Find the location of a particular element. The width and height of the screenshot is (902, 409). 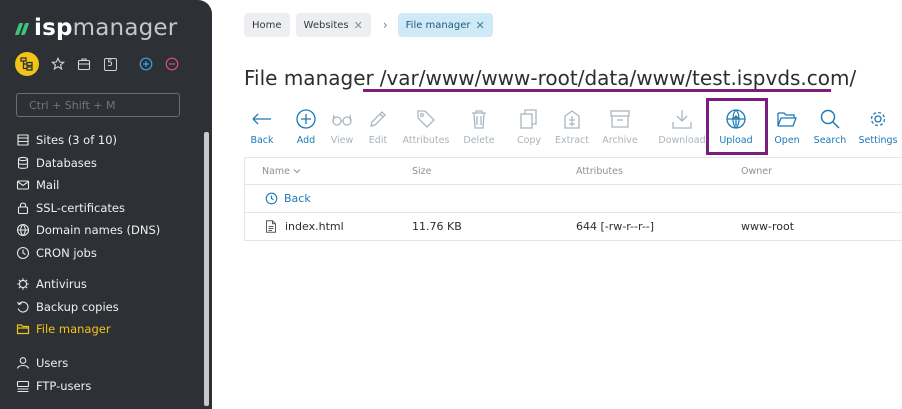

ssl-icon is located at coordinates (23, 208).